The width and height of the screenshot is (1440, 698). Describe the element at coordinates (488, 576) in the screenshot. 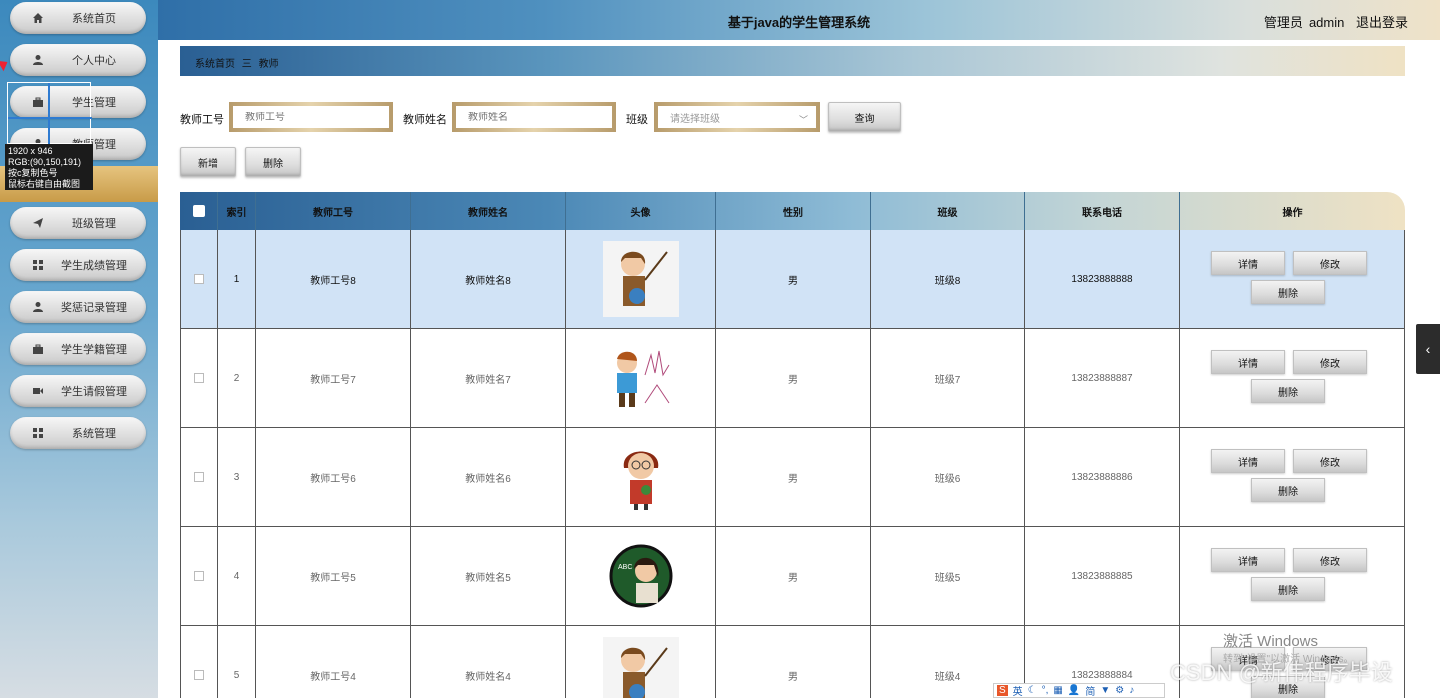

I see `row-teacher-name: 教师姓名5` at that location.